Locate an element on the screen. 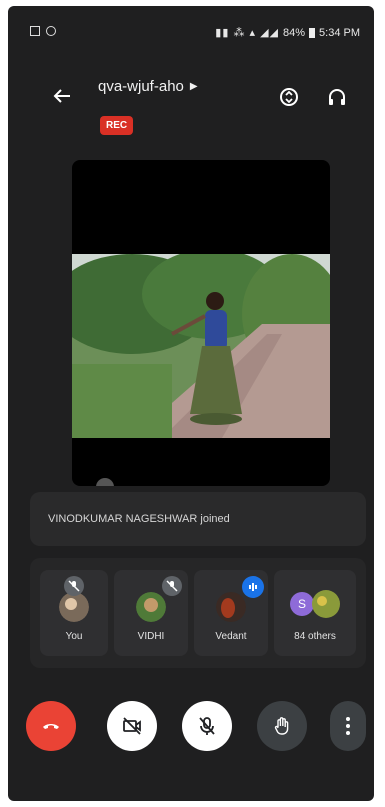 The width and height of the screenshot is (385, 807). participant-tile-others: S 84 others is located at coordinates (315, 613).